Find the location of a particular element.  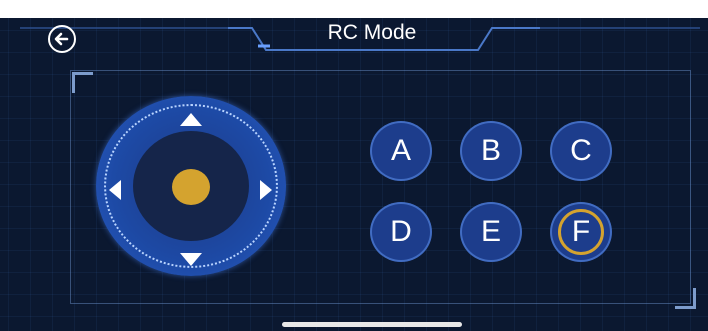

joystick-knob is located at coordinates (191, 187).